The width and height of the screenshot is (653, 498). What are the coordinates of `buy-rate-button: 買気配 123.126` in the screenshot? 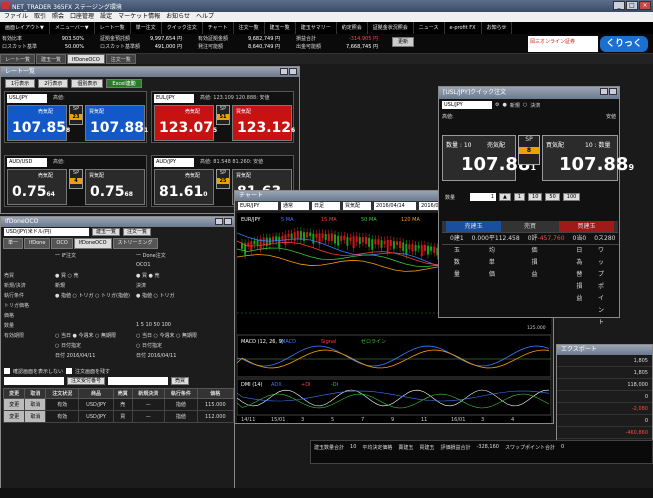 It's located at (263, 123).